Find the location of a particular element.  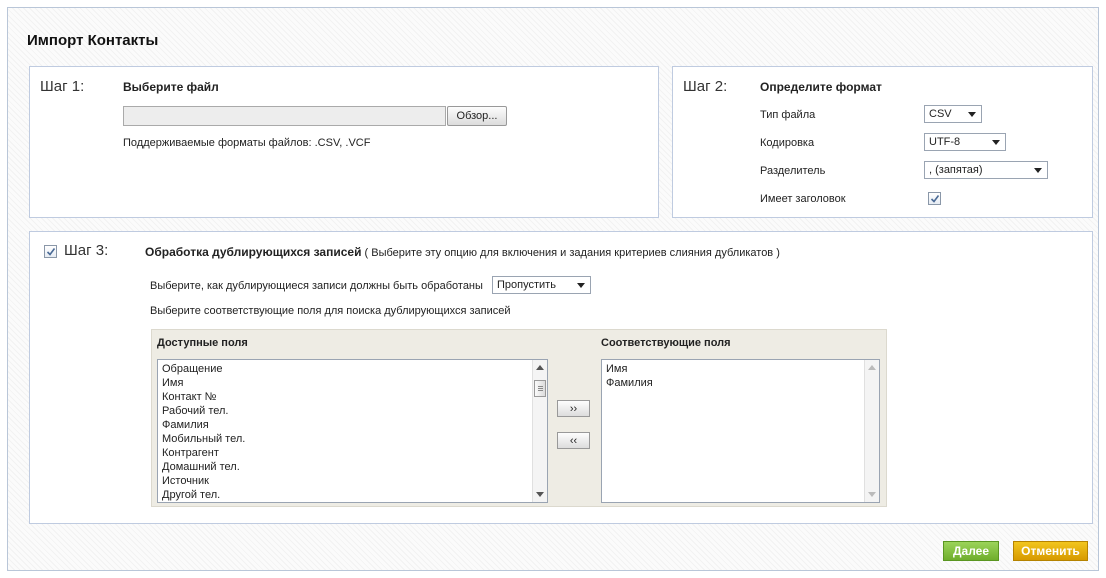

list-item: Рабочий тел. is located at coordinates (201, 411).